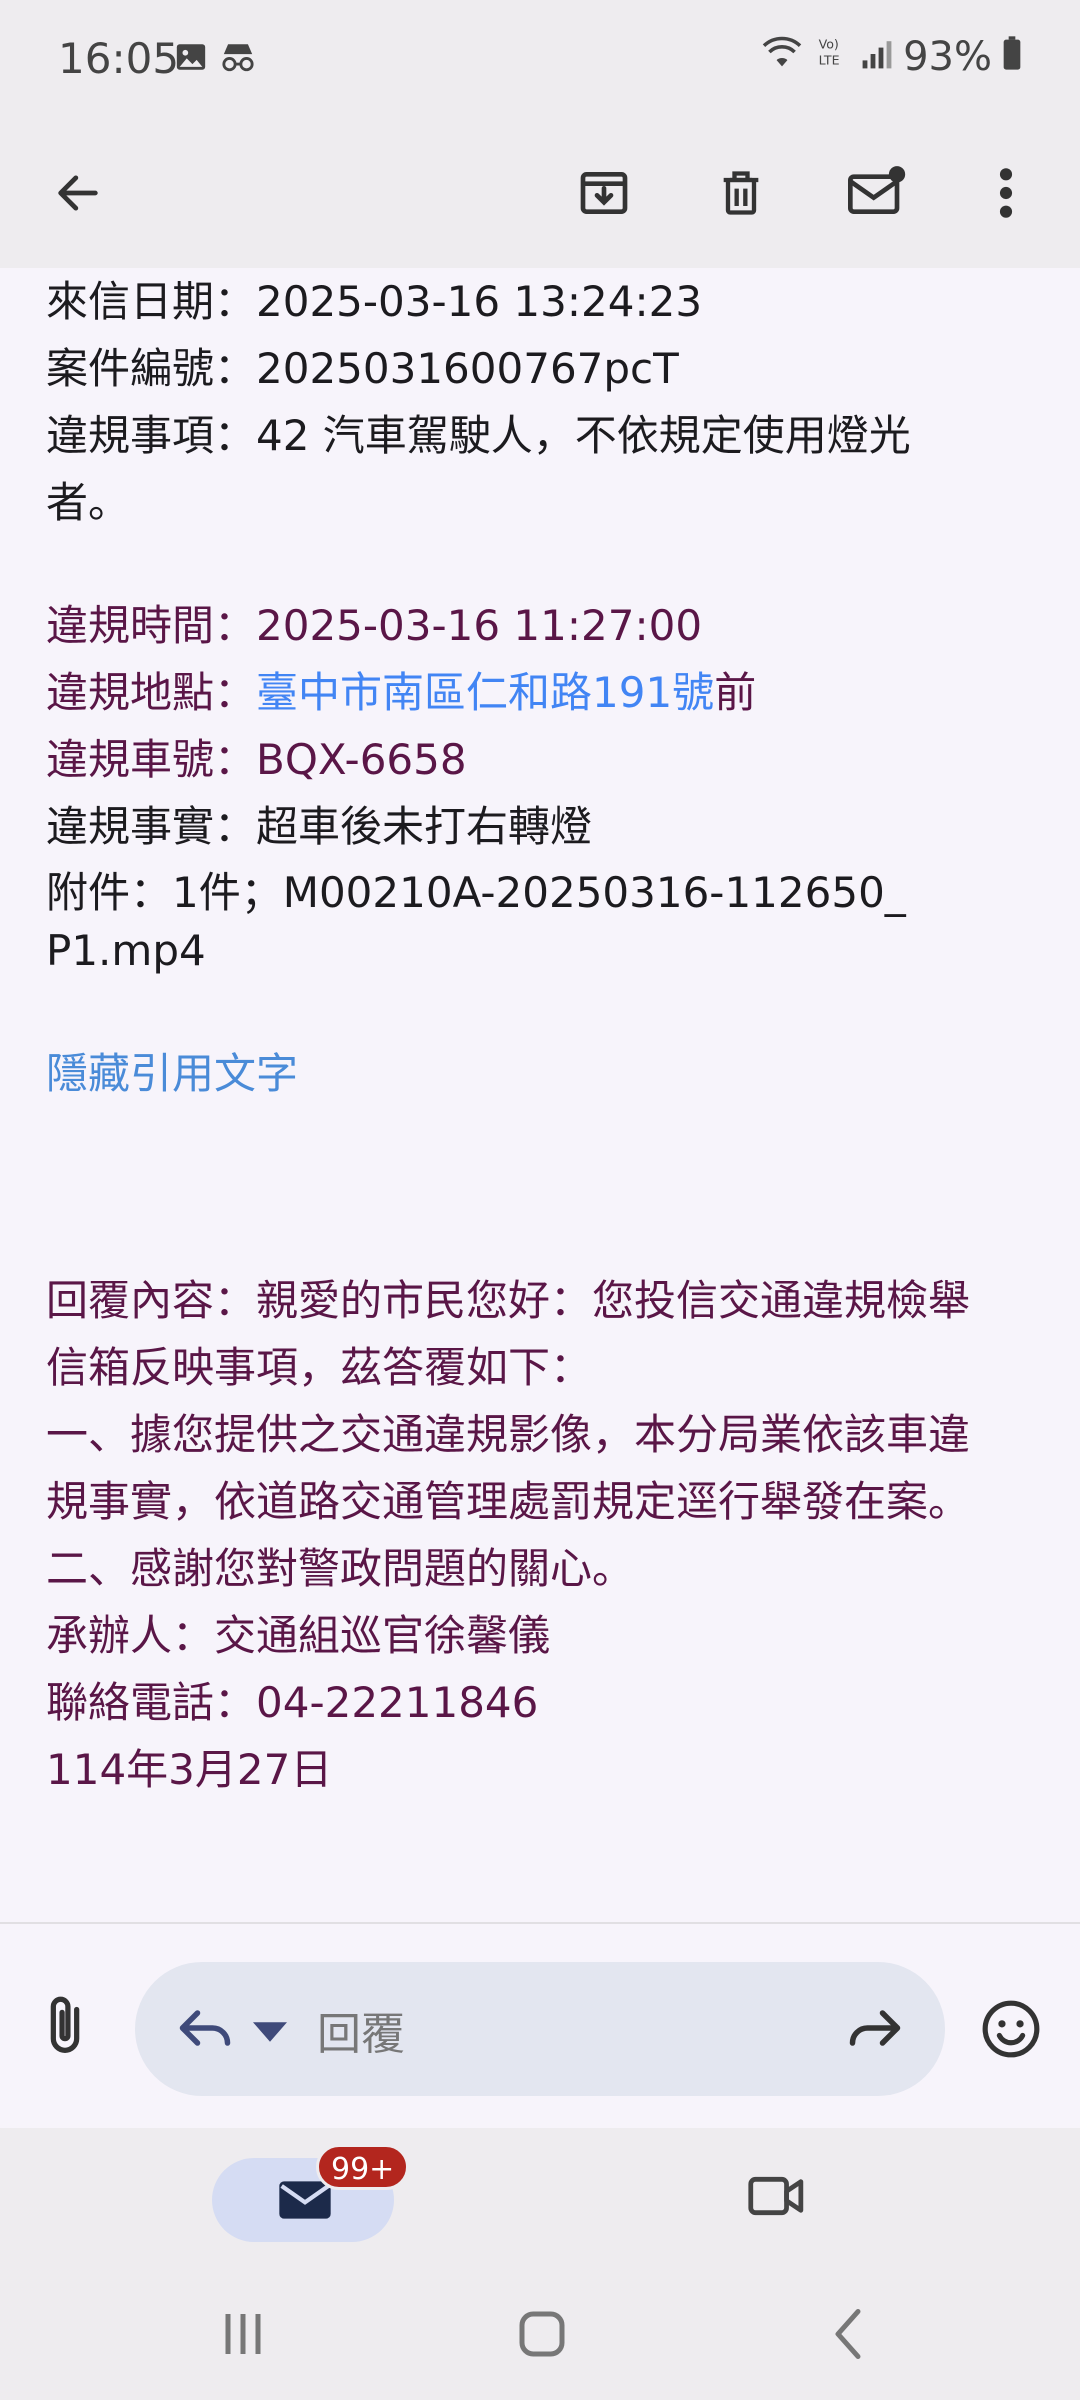 The width and height of the screenshot is (1080, 2400). What do you see at coordinates (508, 1300) in the screenshot?
I see `reply-line: 回覆內容：親愛的市民您好：您投信交通違規檢舉` at bounding box center [508, 1300].